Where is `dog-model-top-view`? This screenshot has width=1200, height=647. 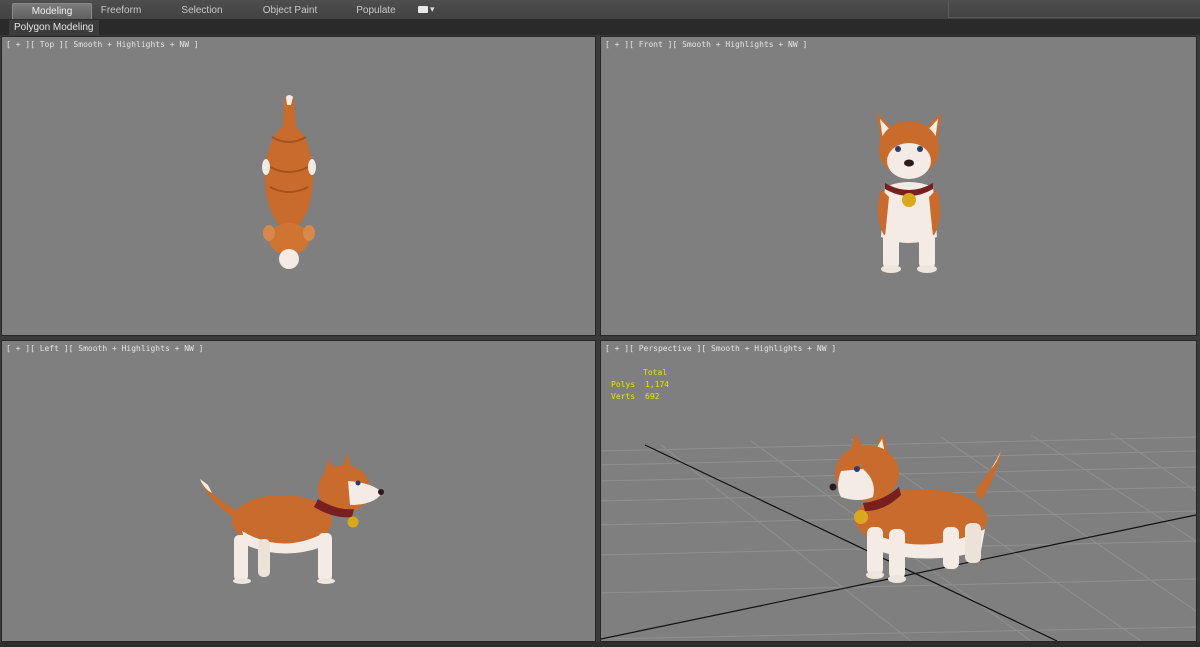
dog-model-top-view is located at coordinates (289, 182).